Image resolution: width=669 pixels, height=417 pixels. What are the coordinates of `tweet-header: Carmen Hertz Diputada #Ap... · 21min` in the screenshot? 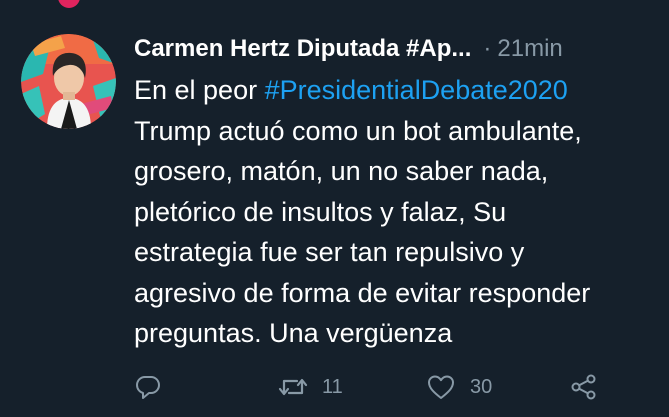 It's located at (396, 49).